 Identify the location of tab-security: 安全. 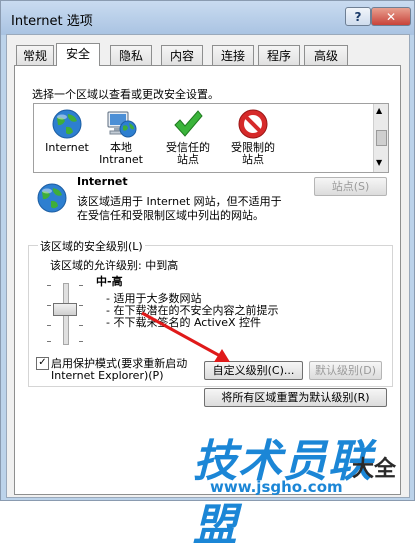
(78, 54).